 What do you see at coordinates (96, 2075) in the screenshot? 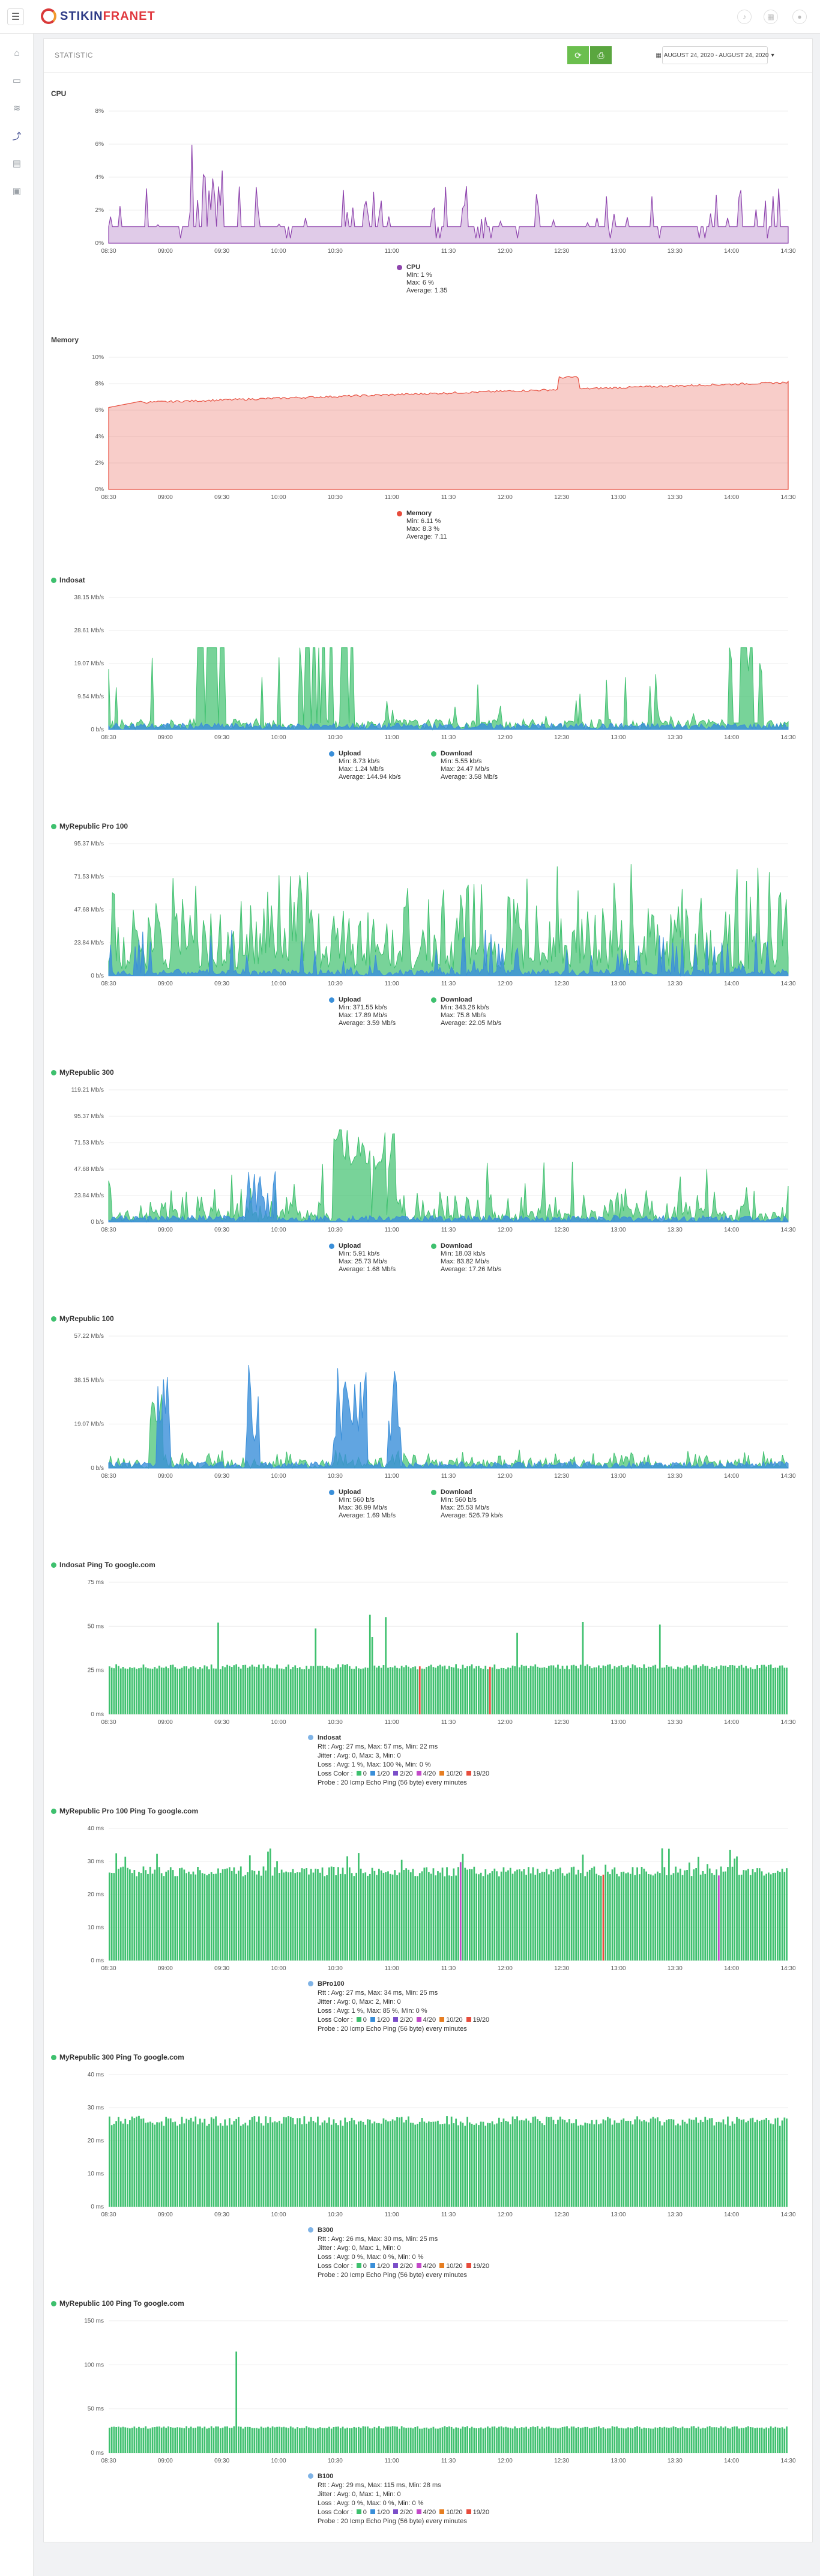
I see `y-tick-label: 40 ms` at bounding box center [96, 2075].